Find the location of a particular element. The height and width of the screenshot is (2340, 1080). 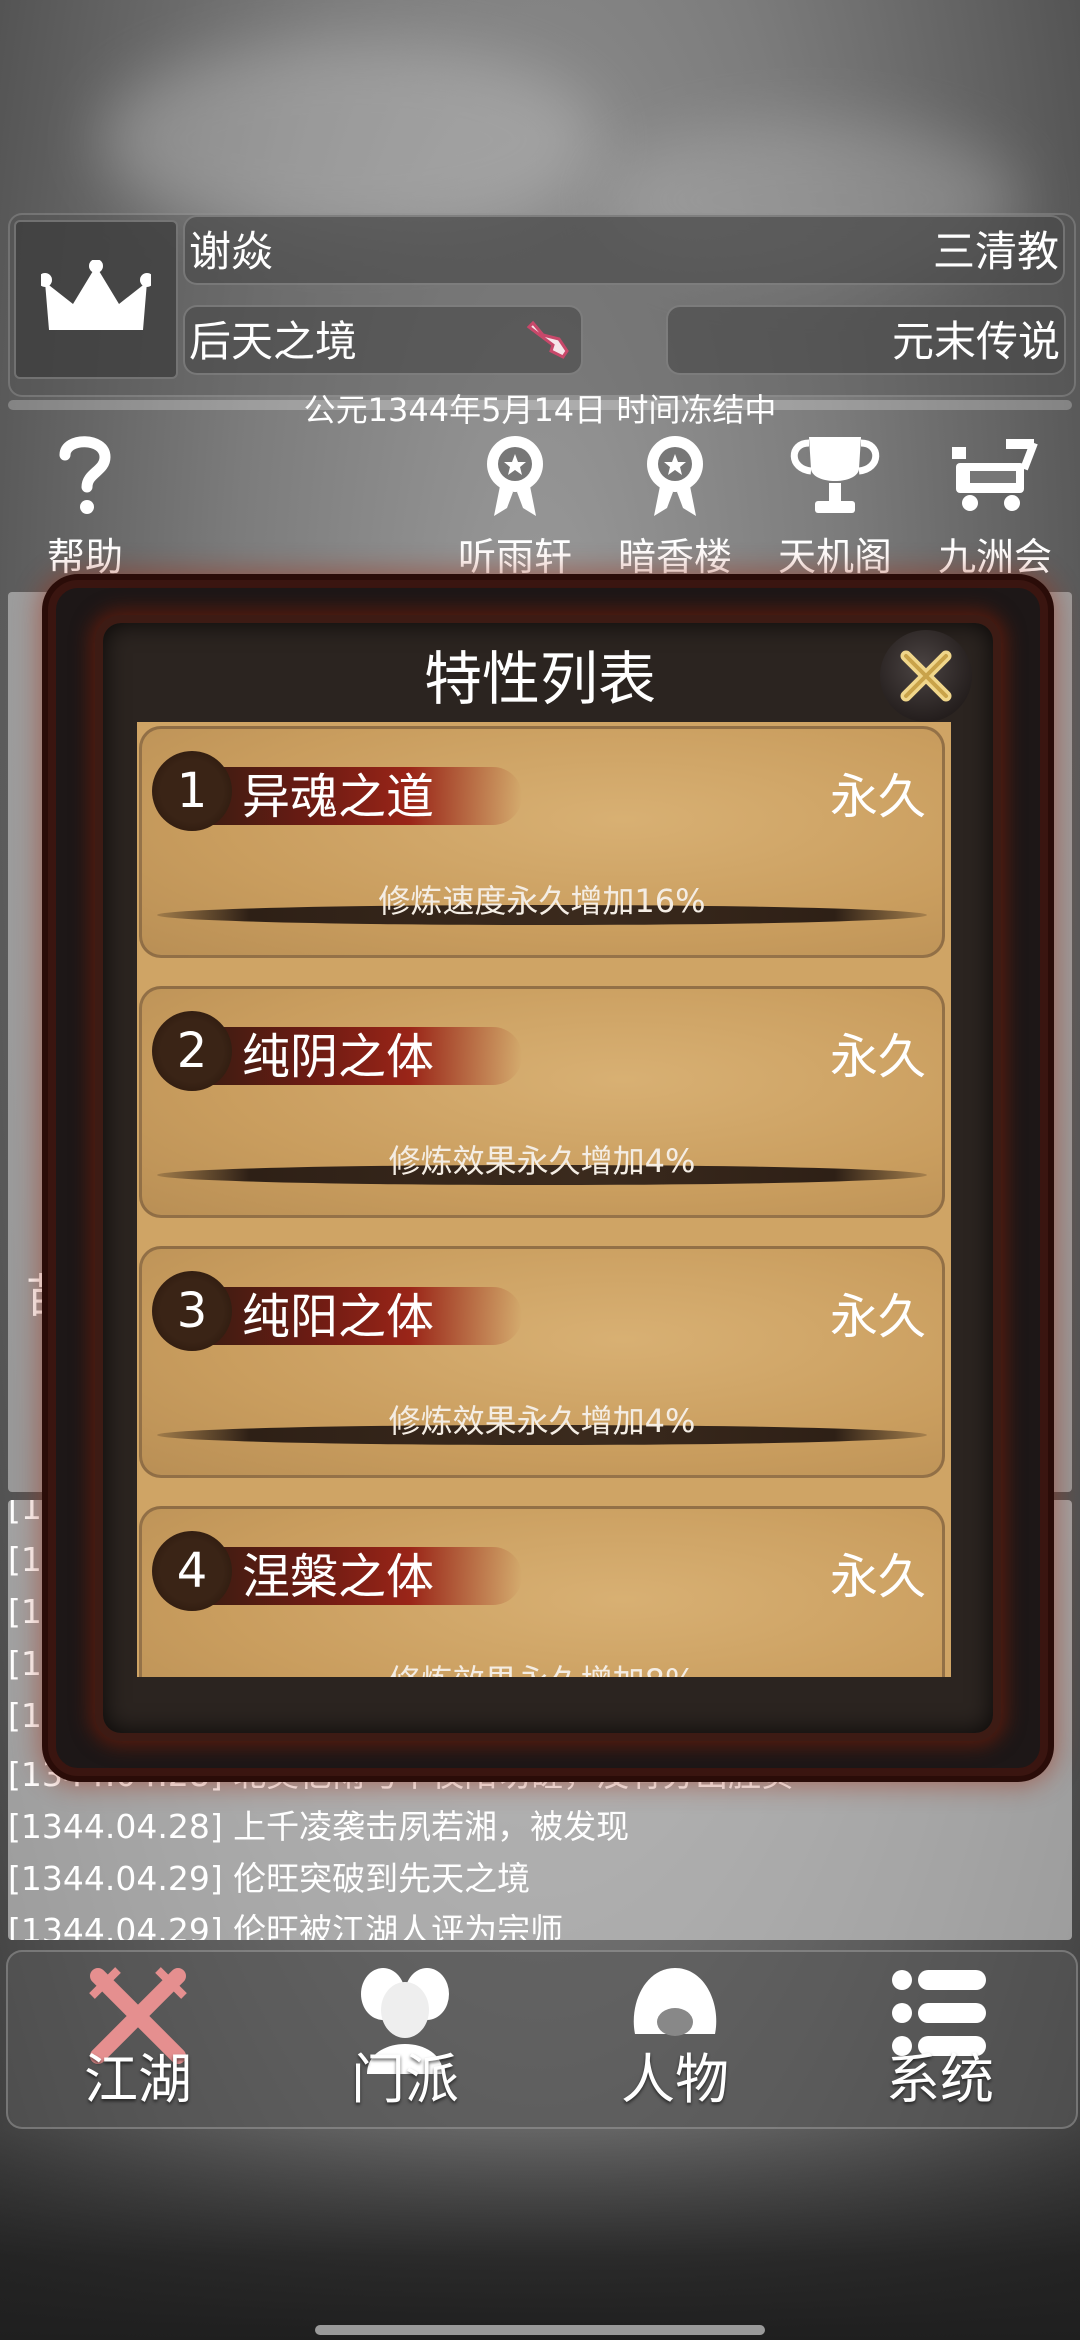

nav-renwu-label: 人物 is located at coordinates (675, 2079).